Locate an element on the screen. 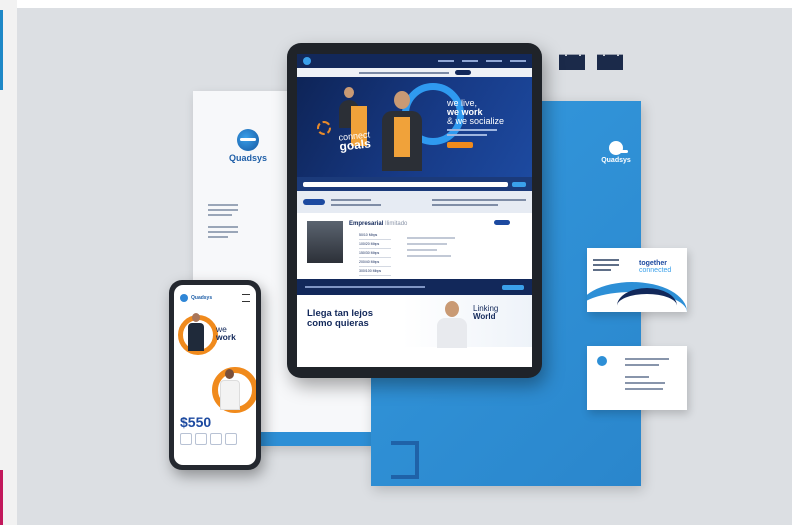 Image resolution: width=795 pixels, height=525 pixels. binder-clips is located at coordinates (597, 61).